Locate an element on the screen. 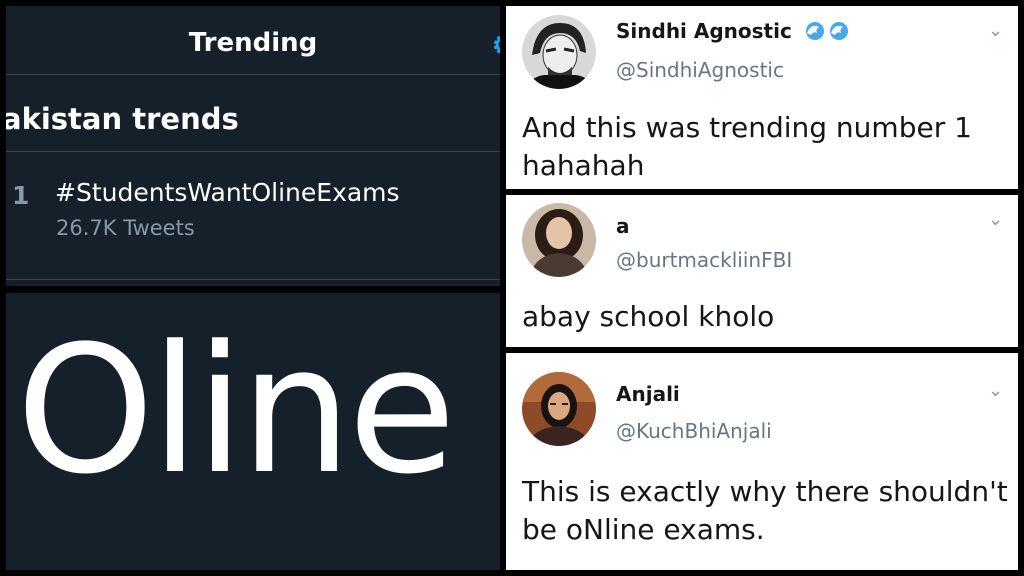  handle: @burtmackliinFBI is located at coordinates (704, 260).